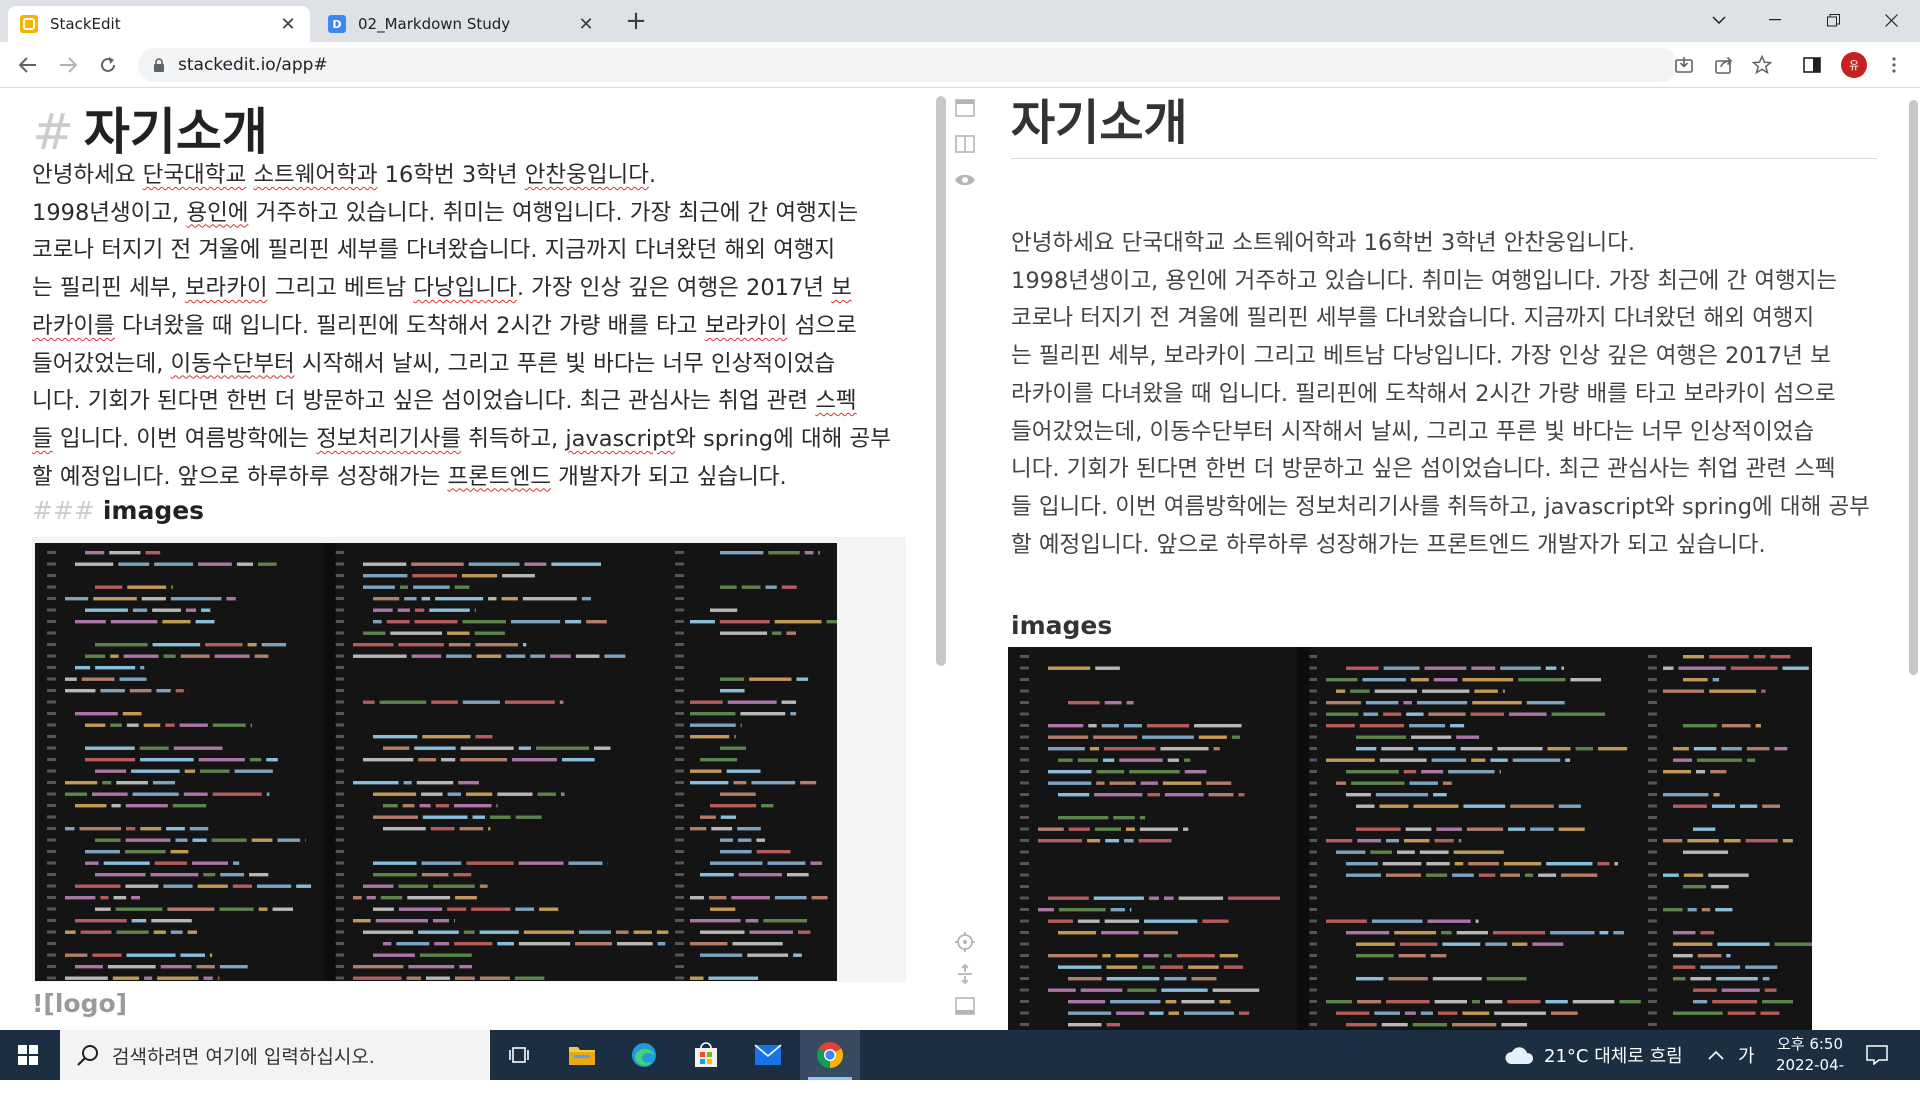 This screenshot has height=1097, width=1920. Describe the element at coordinates (388, 439) in the screenshot. I see `spellcheck-flagged-word: 정보처리기사를` at that location.